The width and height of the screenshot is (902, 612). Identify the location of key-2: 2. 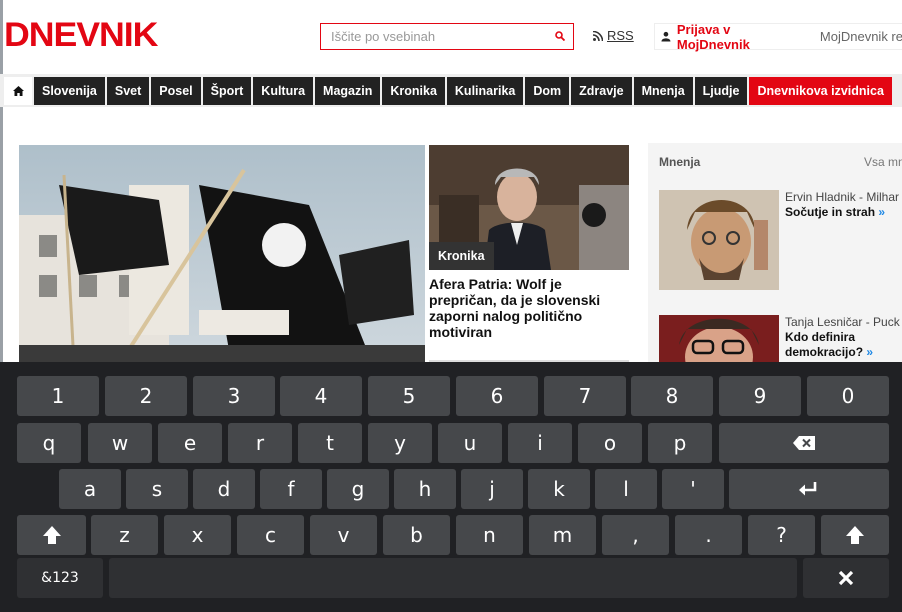
(146, 396).